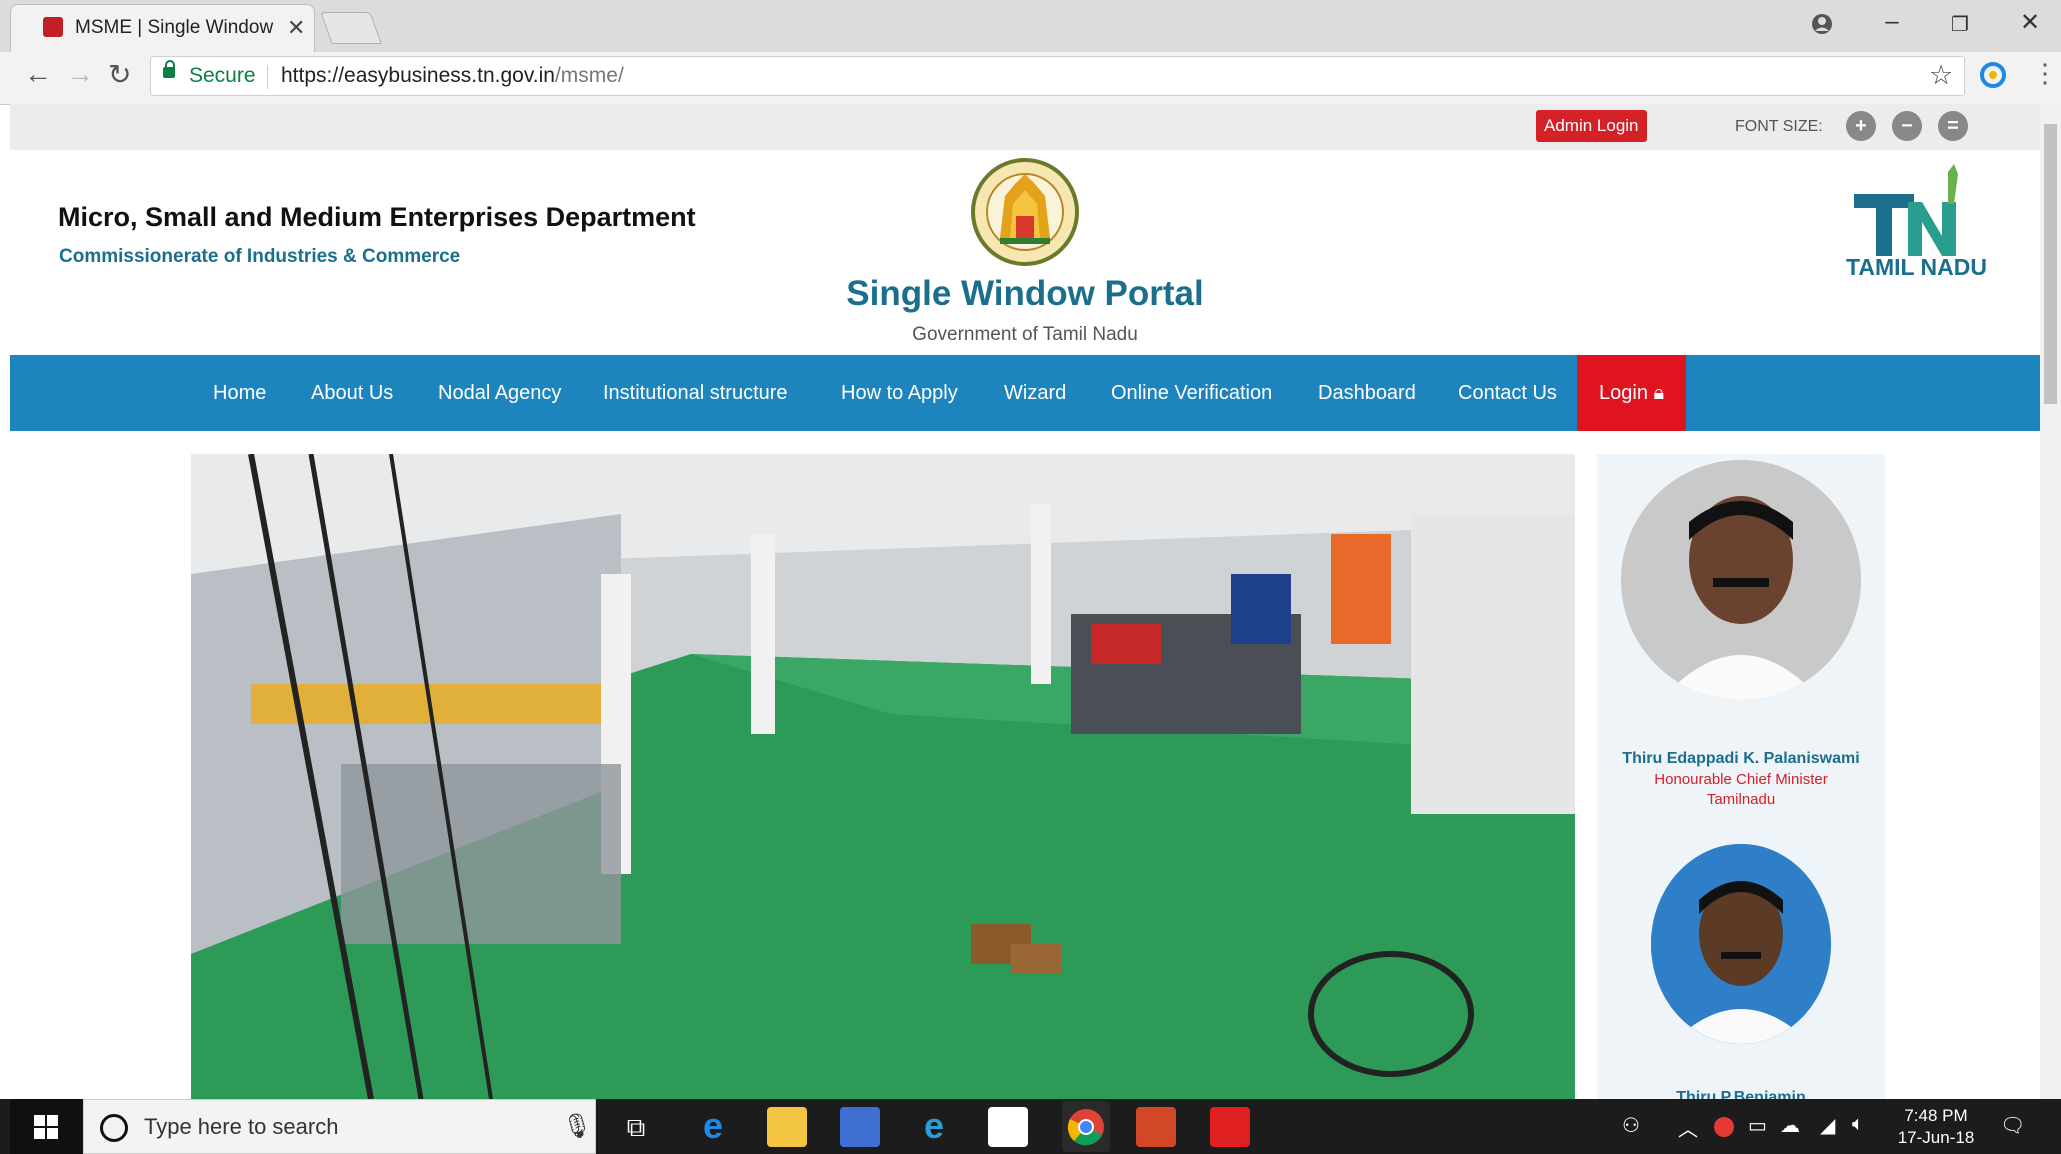 This screenshot has width=2061, height=1154. I want to click on task-view-icon: ⧉, so click(636, 1127).